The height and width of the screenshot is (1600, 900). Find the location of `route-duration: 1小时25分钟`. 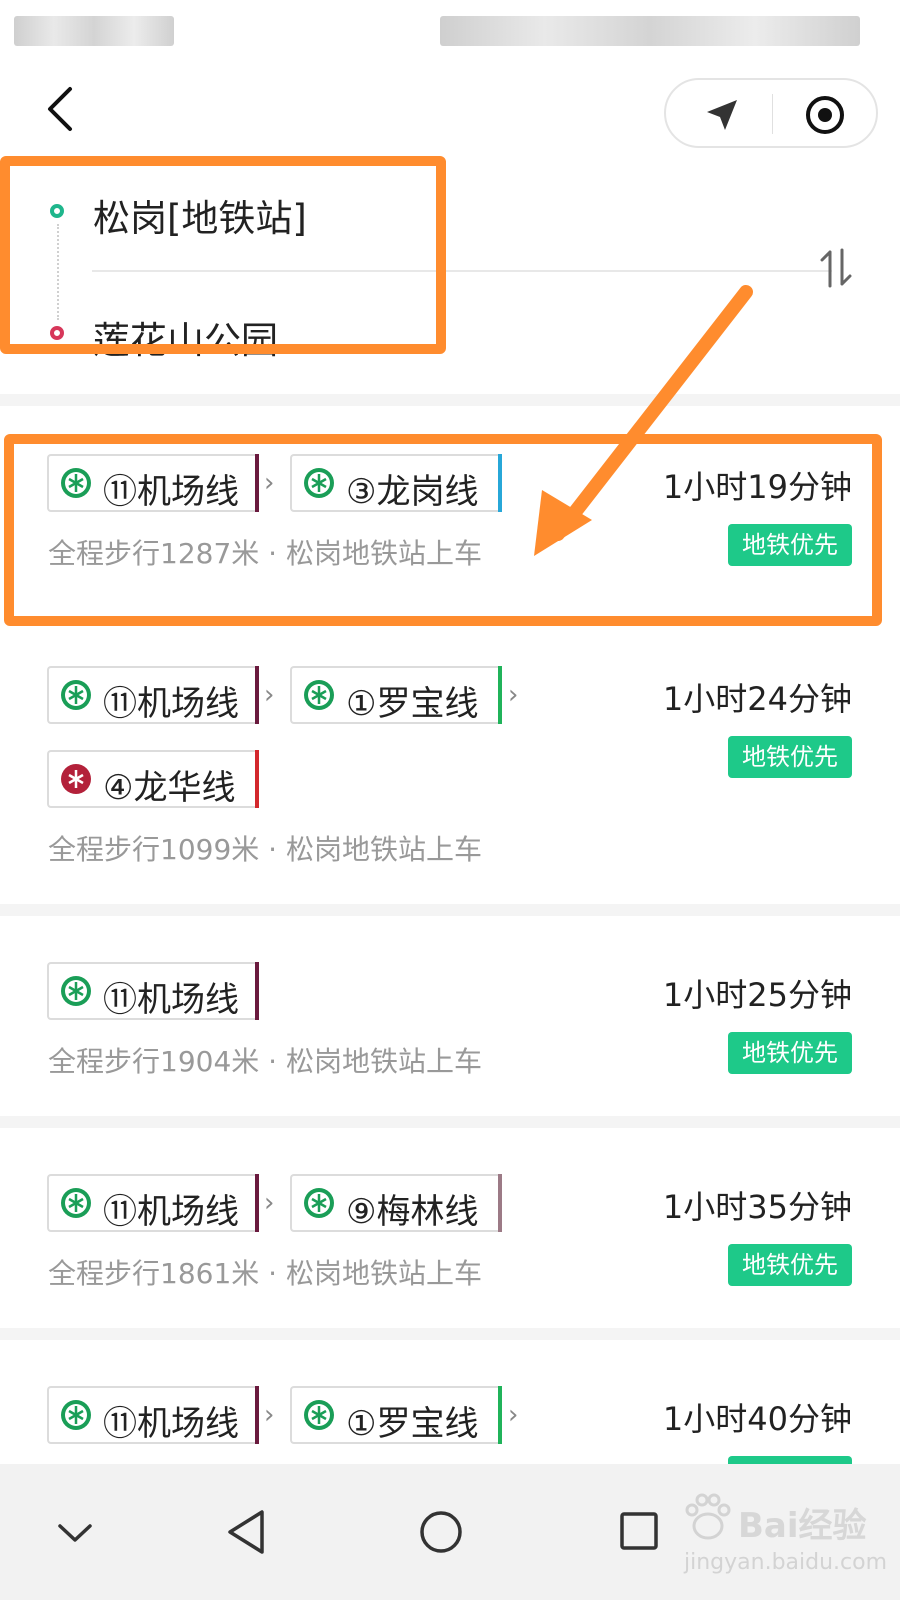

route-duration: 1小时25分钟 is located at coordinates (757, 995).